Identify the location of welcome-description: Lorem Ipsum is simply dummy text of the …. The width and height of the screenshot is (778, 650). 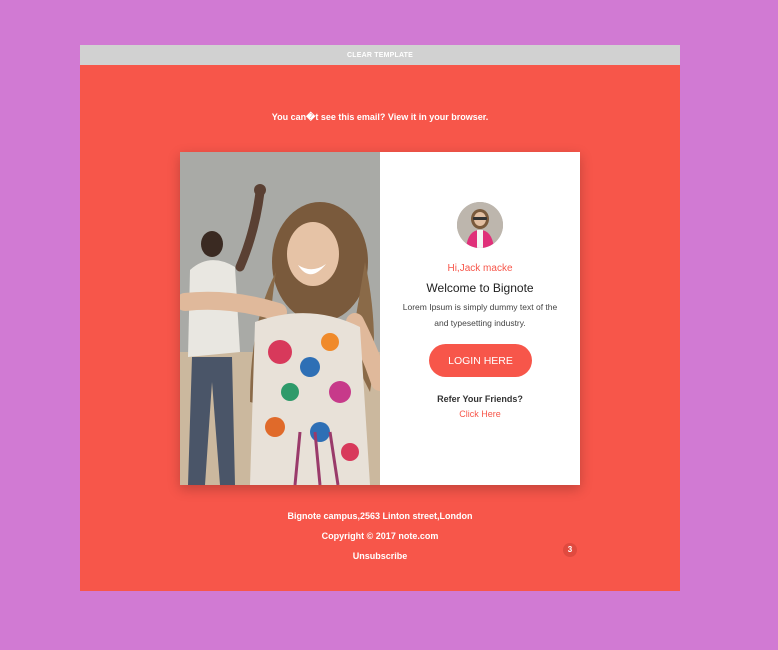
(480, 315).